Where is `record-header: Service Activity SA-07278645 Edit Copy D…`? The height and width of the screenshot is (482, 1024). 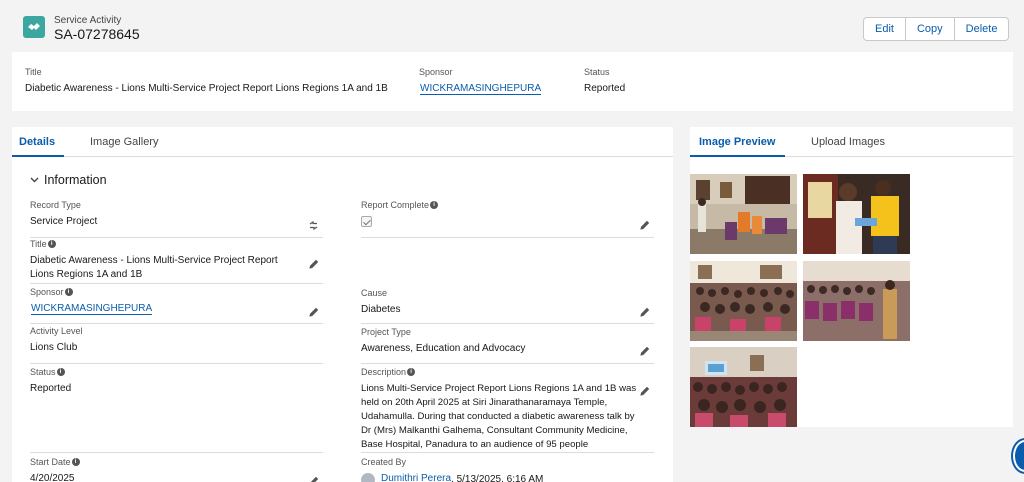 record-header: Service Activity SA-07278645 Edit Copy D… is located at coordinates (512, 29).